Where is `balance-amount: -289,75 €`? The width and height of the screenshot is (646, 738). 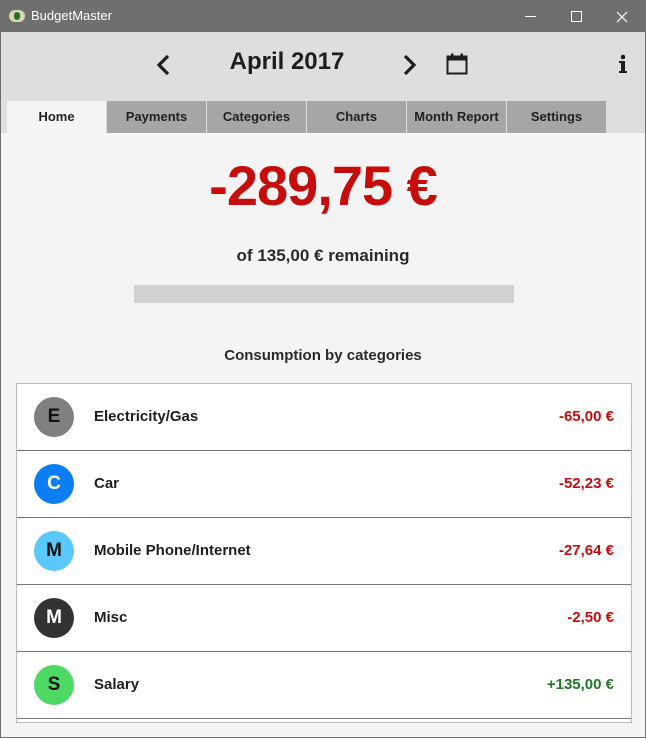 balance-amount: -289,75 € is located at coordinates (323, 185).